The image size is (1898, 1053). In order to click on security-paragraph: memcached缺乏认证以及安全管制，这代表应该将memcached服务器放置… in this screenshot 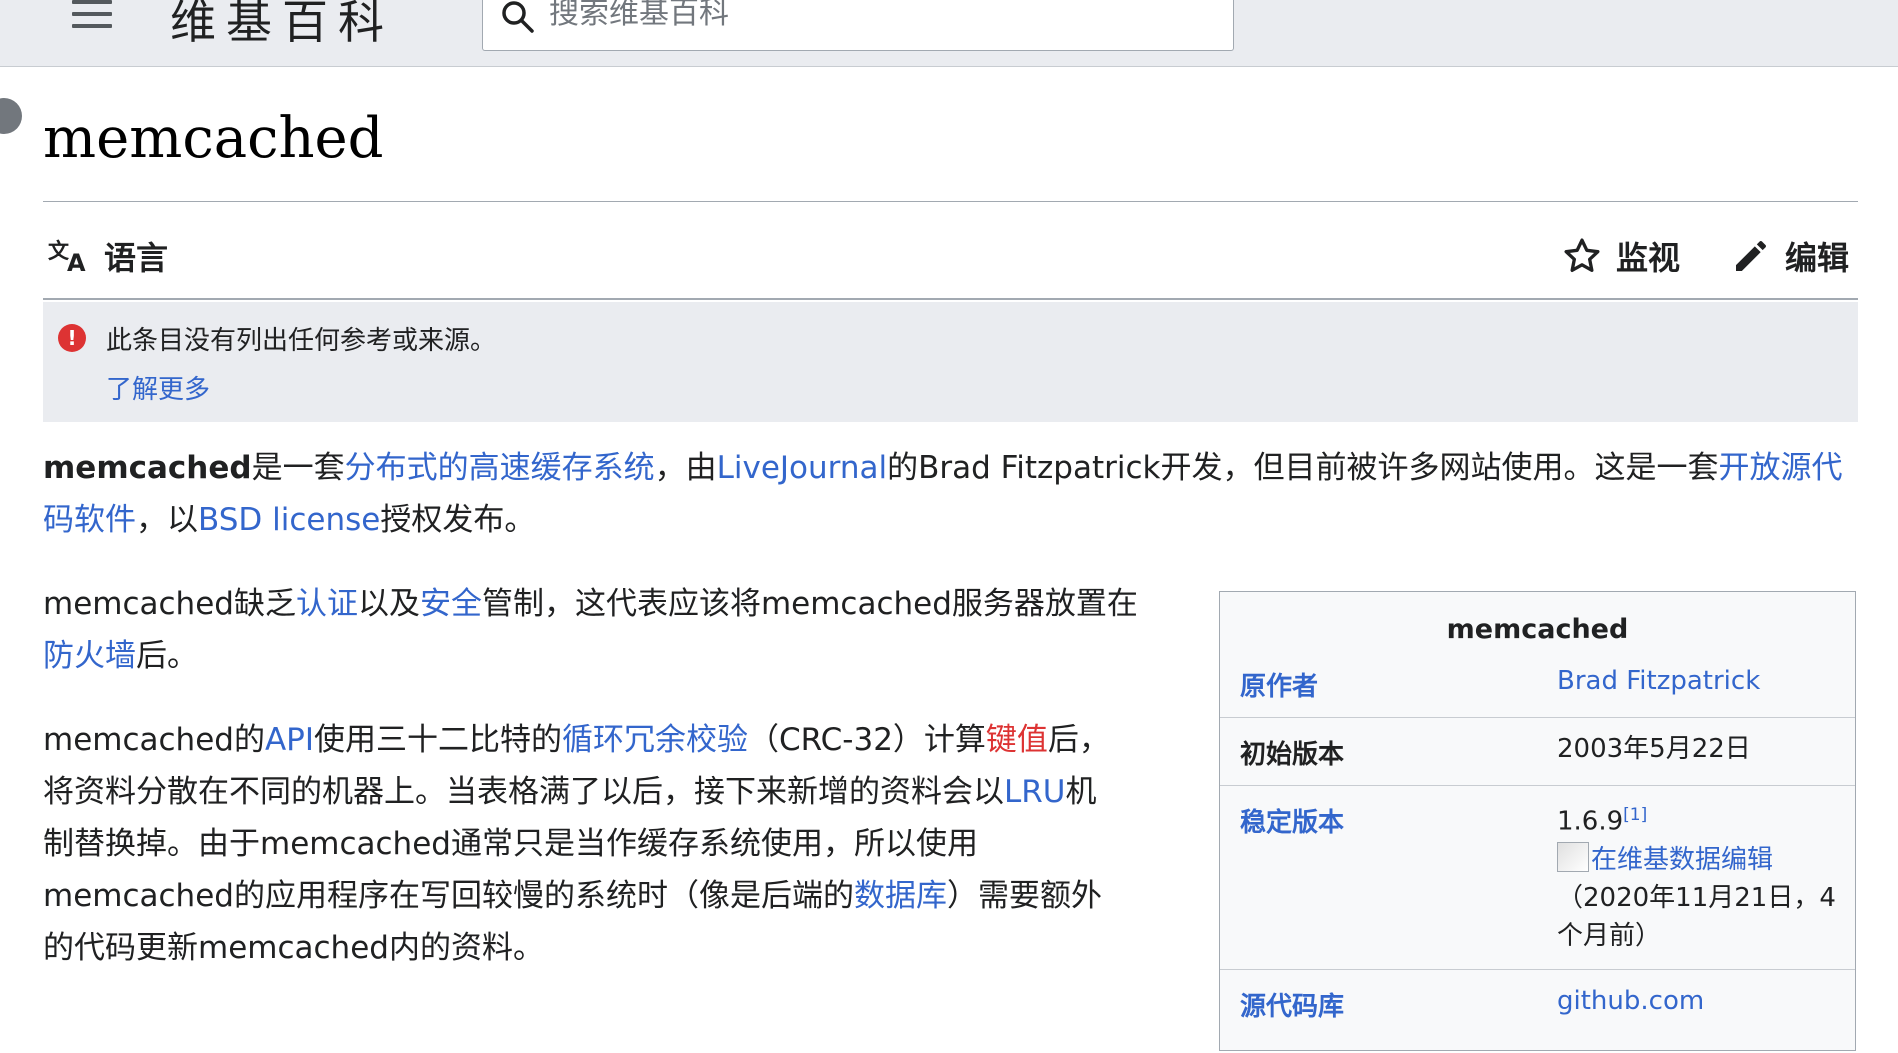, I will do `click(618, 630)`.